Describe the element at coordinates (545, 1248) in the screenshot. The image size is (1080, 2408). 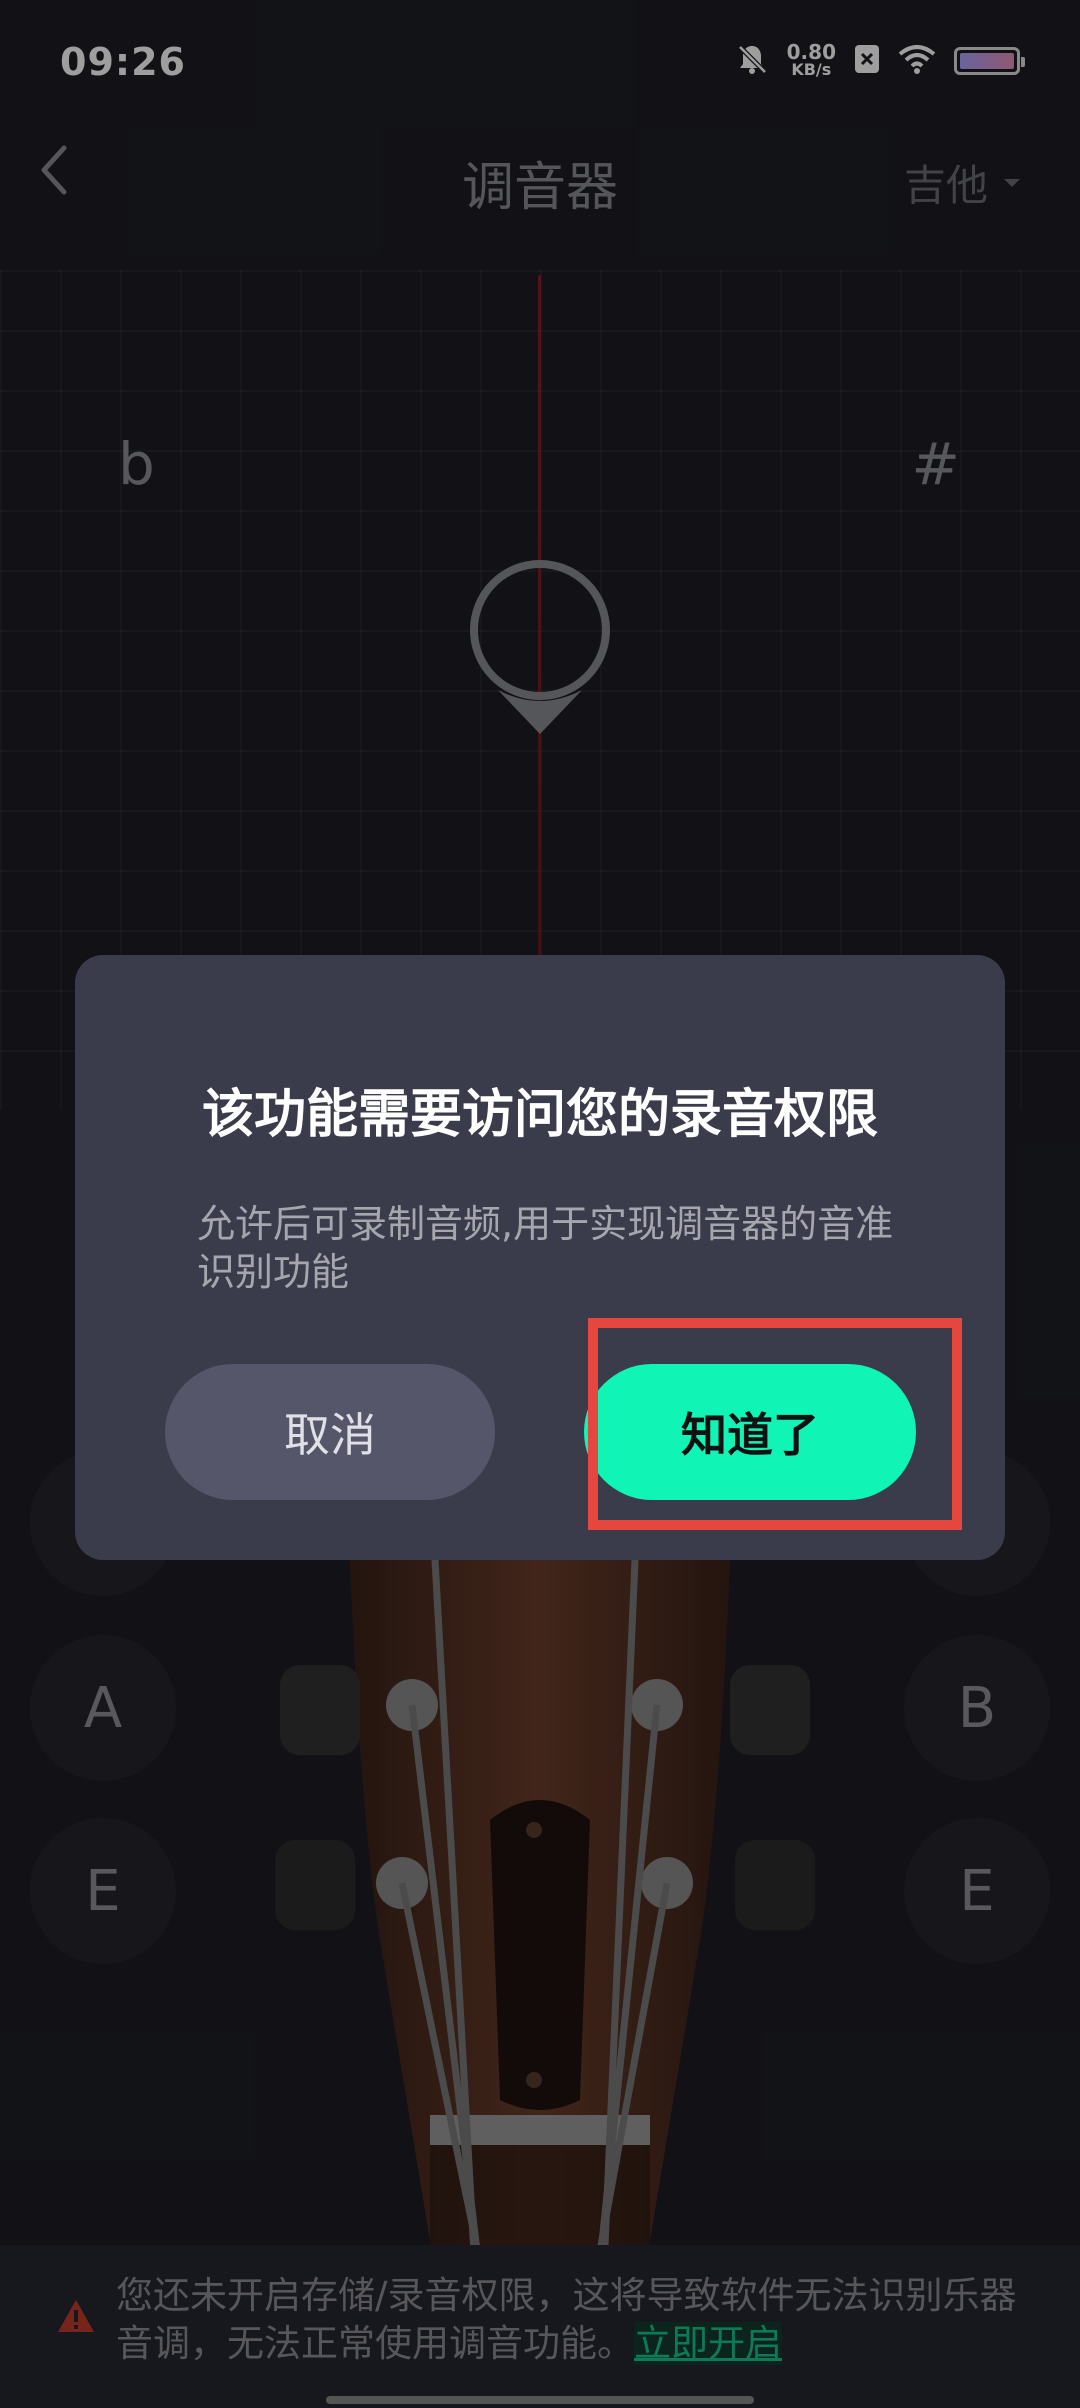
I see `dialog-message: 允许后可录制音频,用于实现调音器的音准识别功能` at that location.